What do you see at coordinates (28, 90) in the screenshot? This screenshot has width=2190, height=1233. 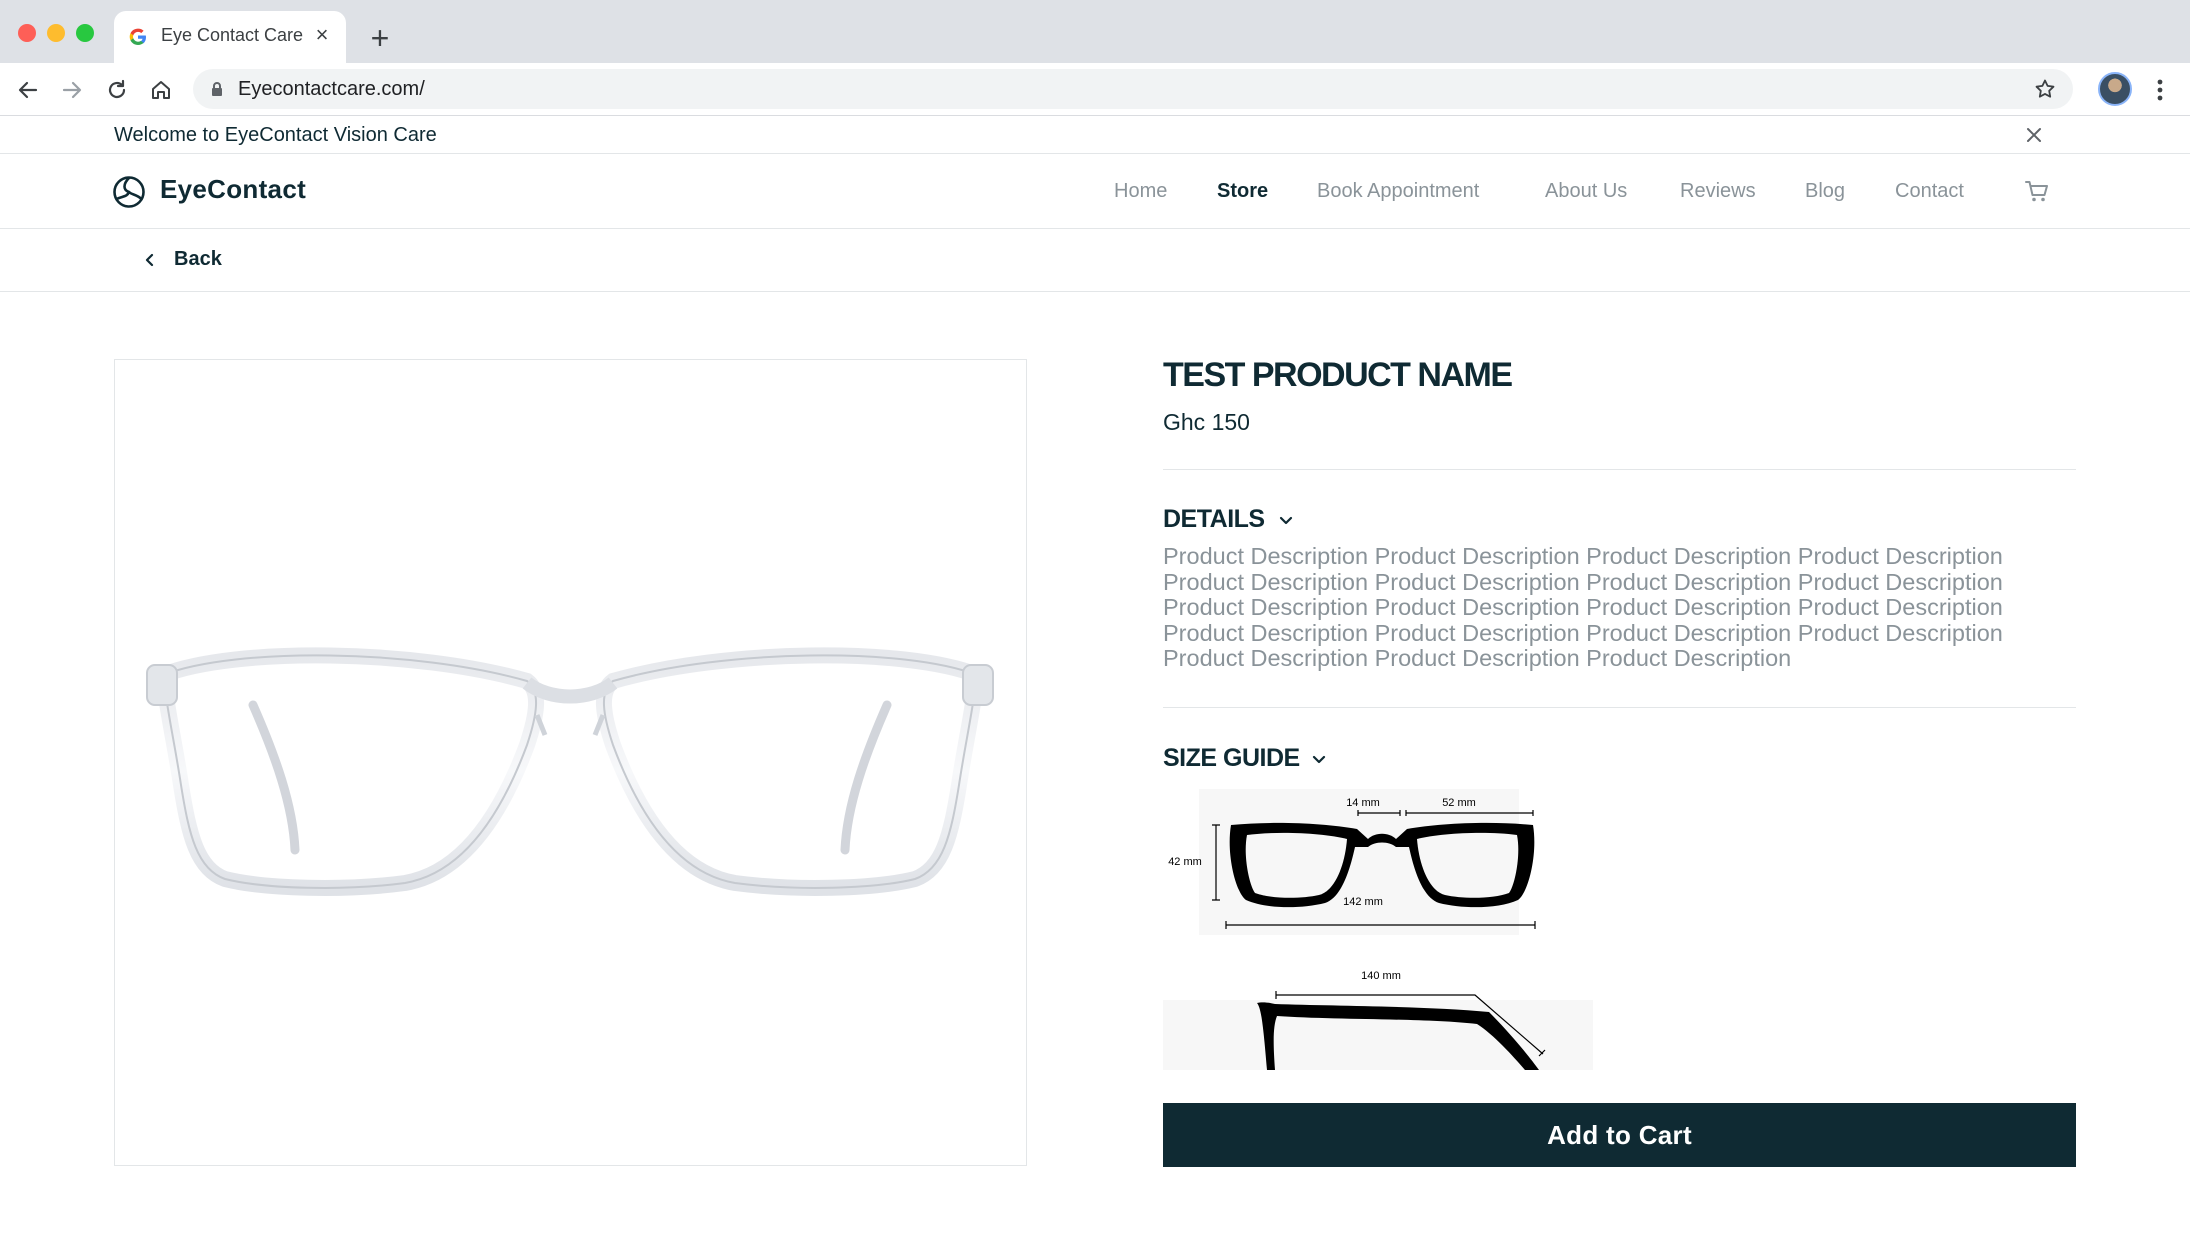 I see `back-arrow-icon` at bounding box center [28, 90].